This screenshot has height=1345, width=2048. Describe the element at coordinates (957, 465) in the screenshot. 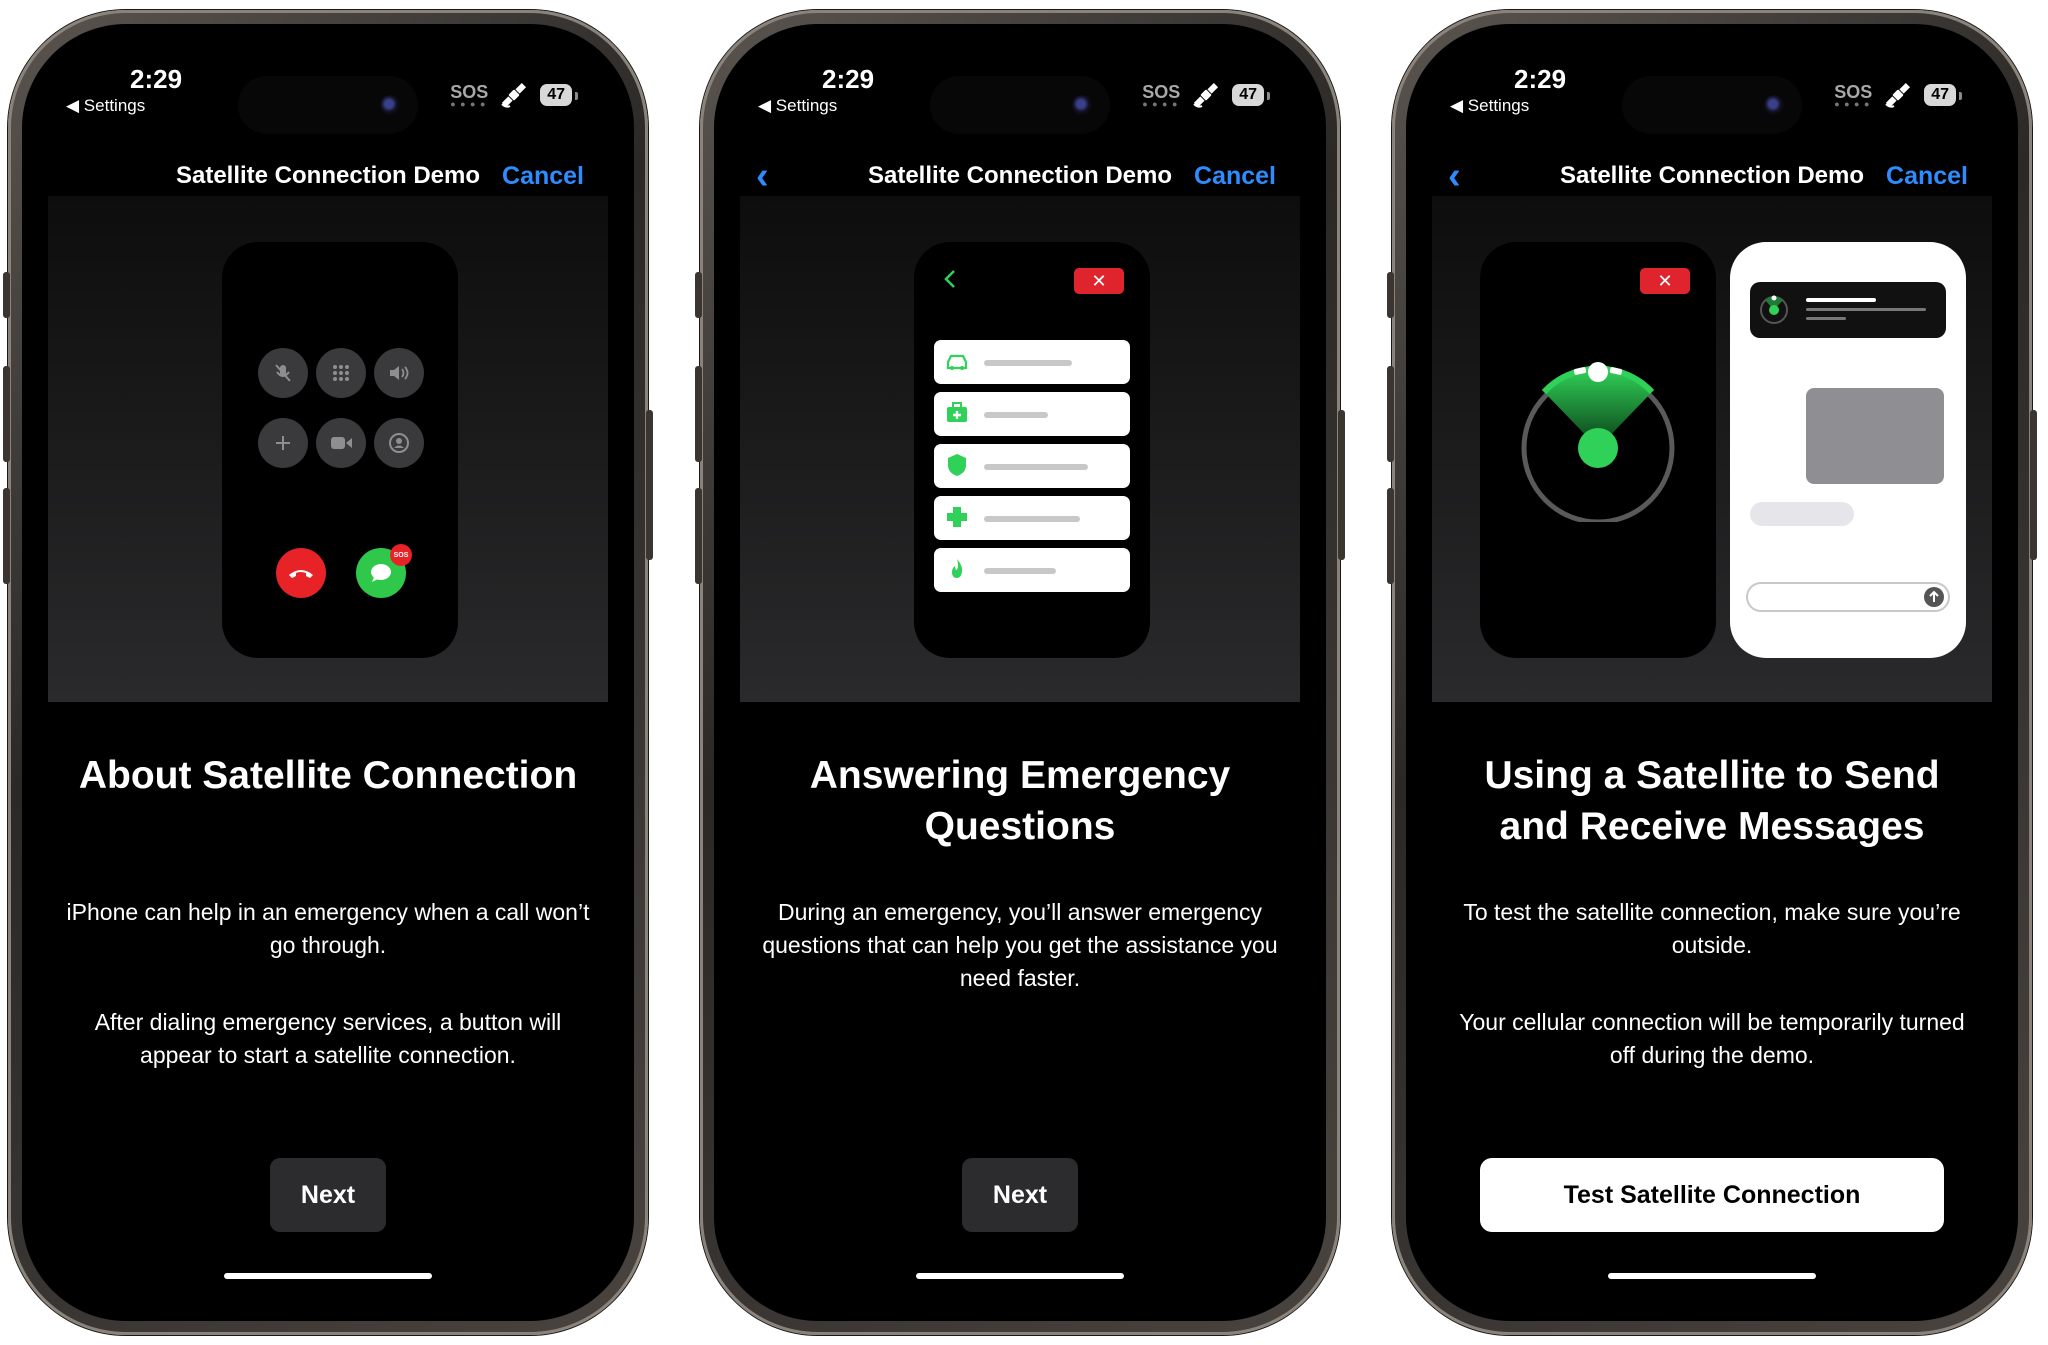

I see `shield-icon` at that location.